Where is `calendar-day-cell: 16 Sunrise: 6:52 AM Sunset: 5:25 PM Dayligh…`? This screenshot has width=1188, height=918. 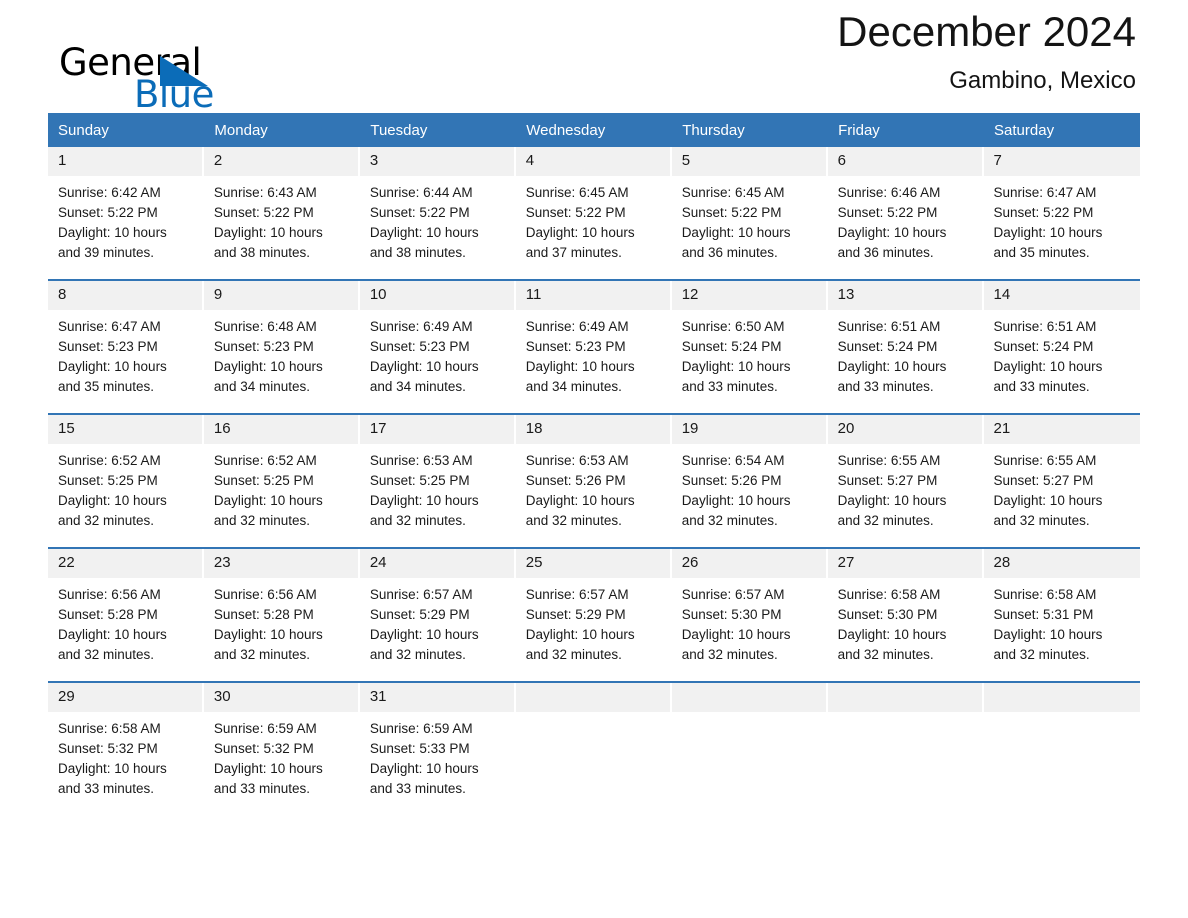 calendar-day-cell: 16 Sunrise: 6:52 AM Sunset: 5:25 PM Dayligh… is located at coordinates (281, 477).